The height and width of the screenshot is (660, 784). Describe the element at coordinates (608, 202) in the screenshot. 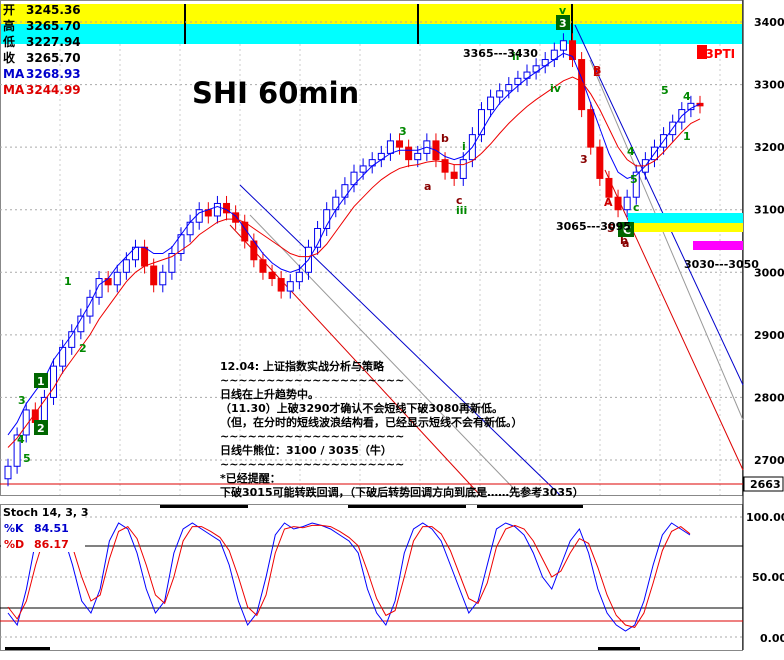

I see `wave-label: A` at that location.